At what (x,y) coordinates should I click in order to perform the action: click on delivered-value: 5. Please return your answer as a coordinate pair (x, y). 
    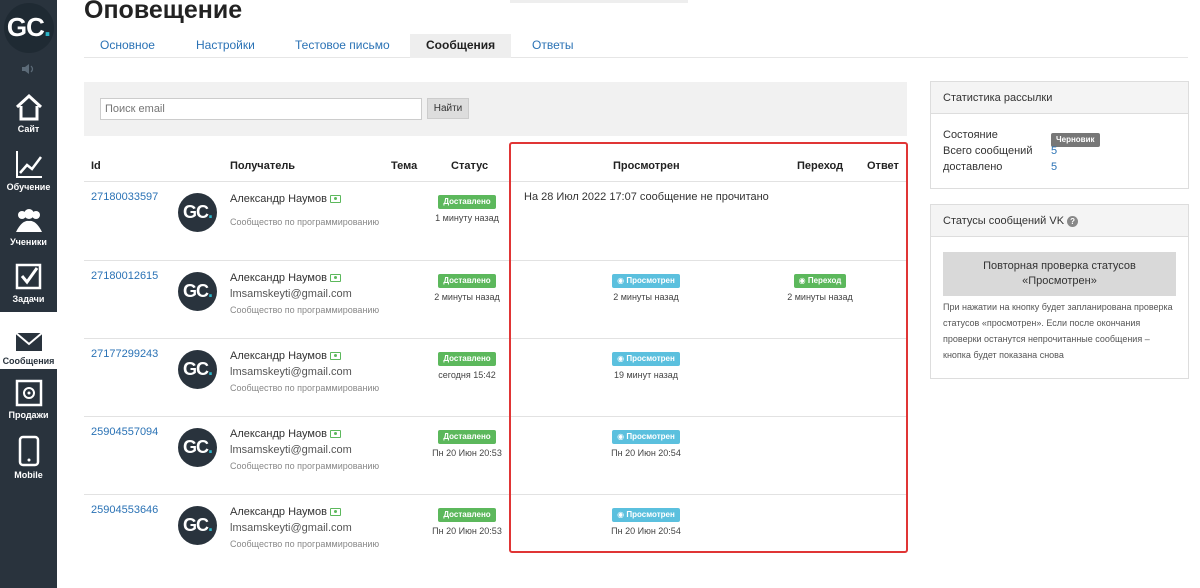
    Looking at the image, I should click on (1054, 167).